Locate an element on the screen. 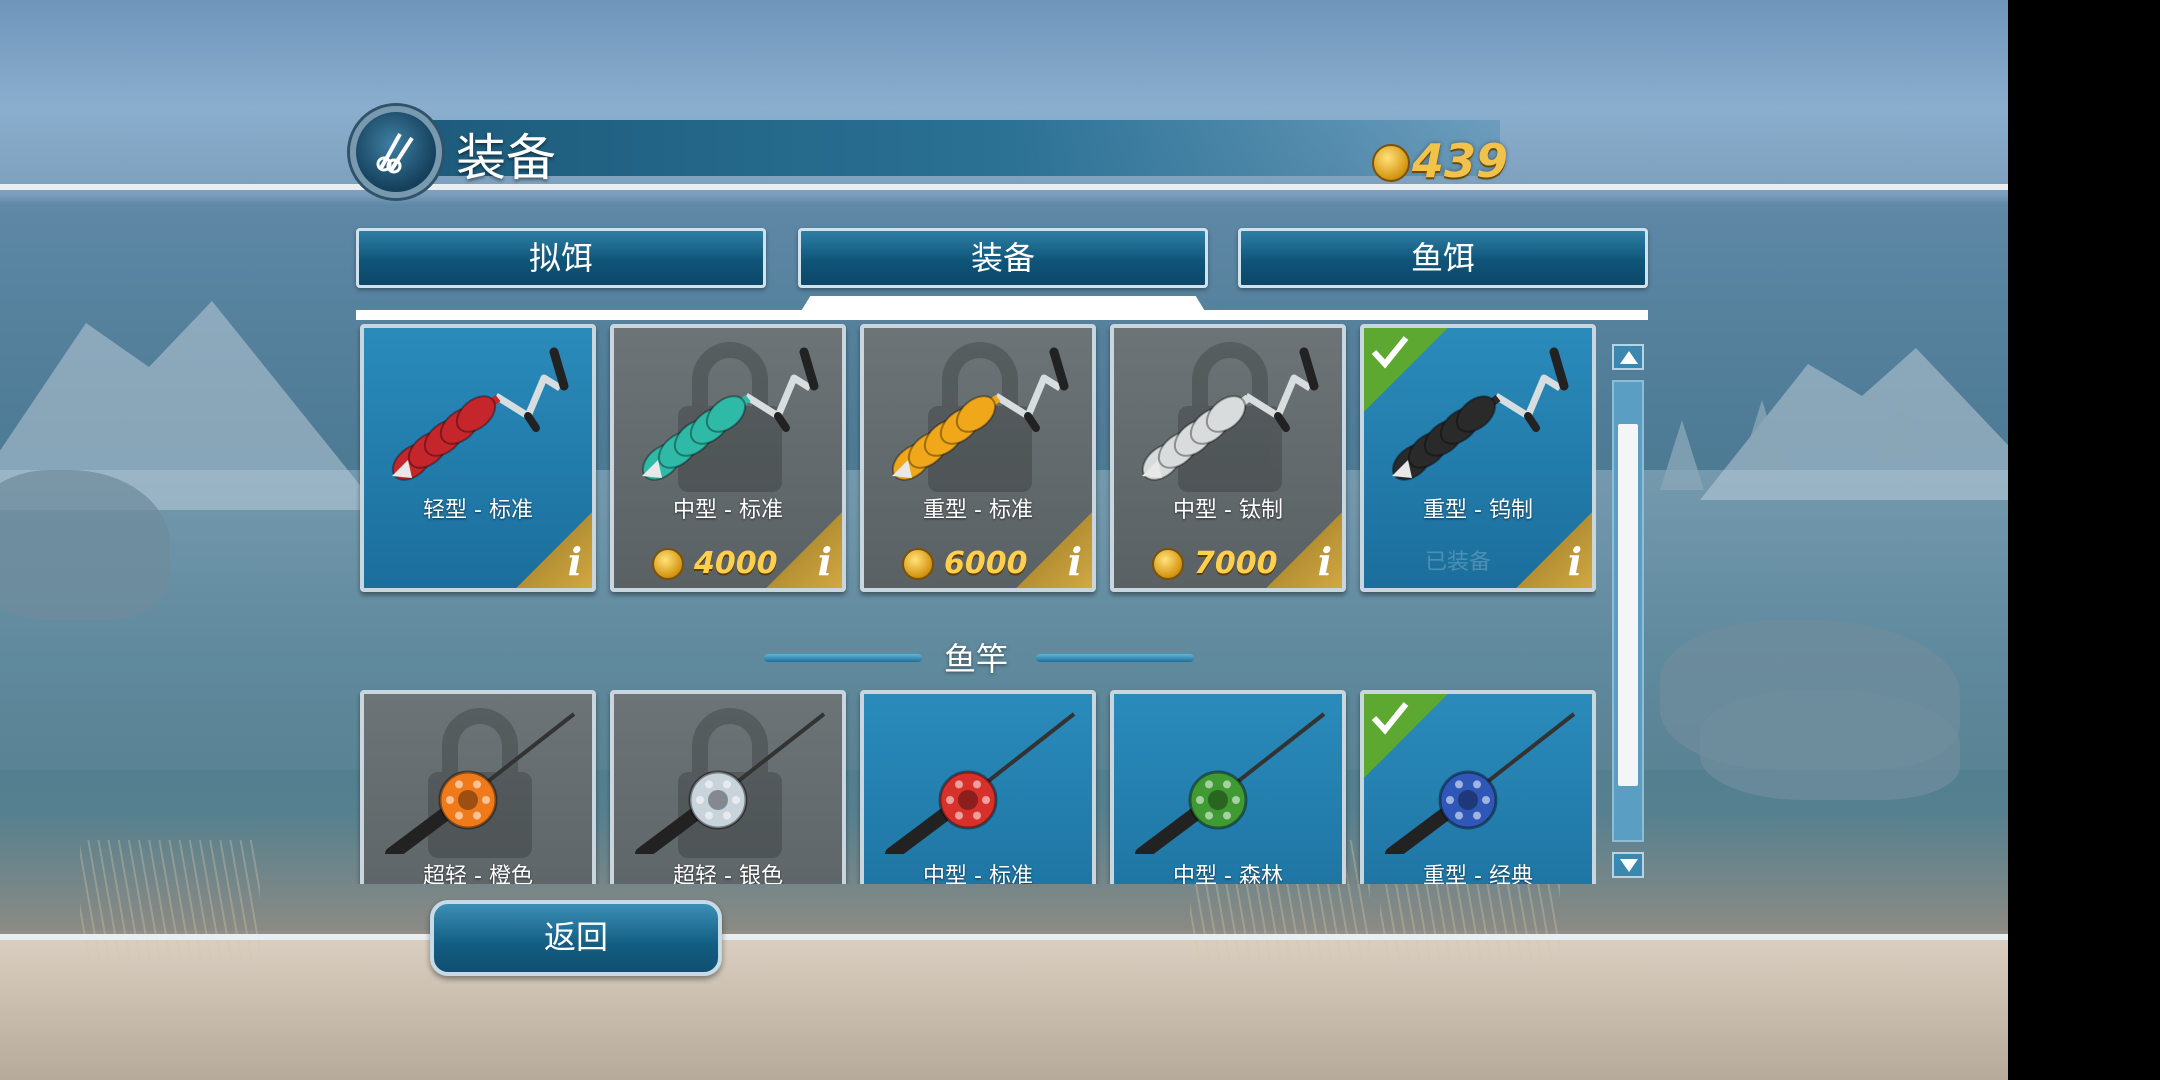  price-value: 7000 is located at coordinates (1236, 563).